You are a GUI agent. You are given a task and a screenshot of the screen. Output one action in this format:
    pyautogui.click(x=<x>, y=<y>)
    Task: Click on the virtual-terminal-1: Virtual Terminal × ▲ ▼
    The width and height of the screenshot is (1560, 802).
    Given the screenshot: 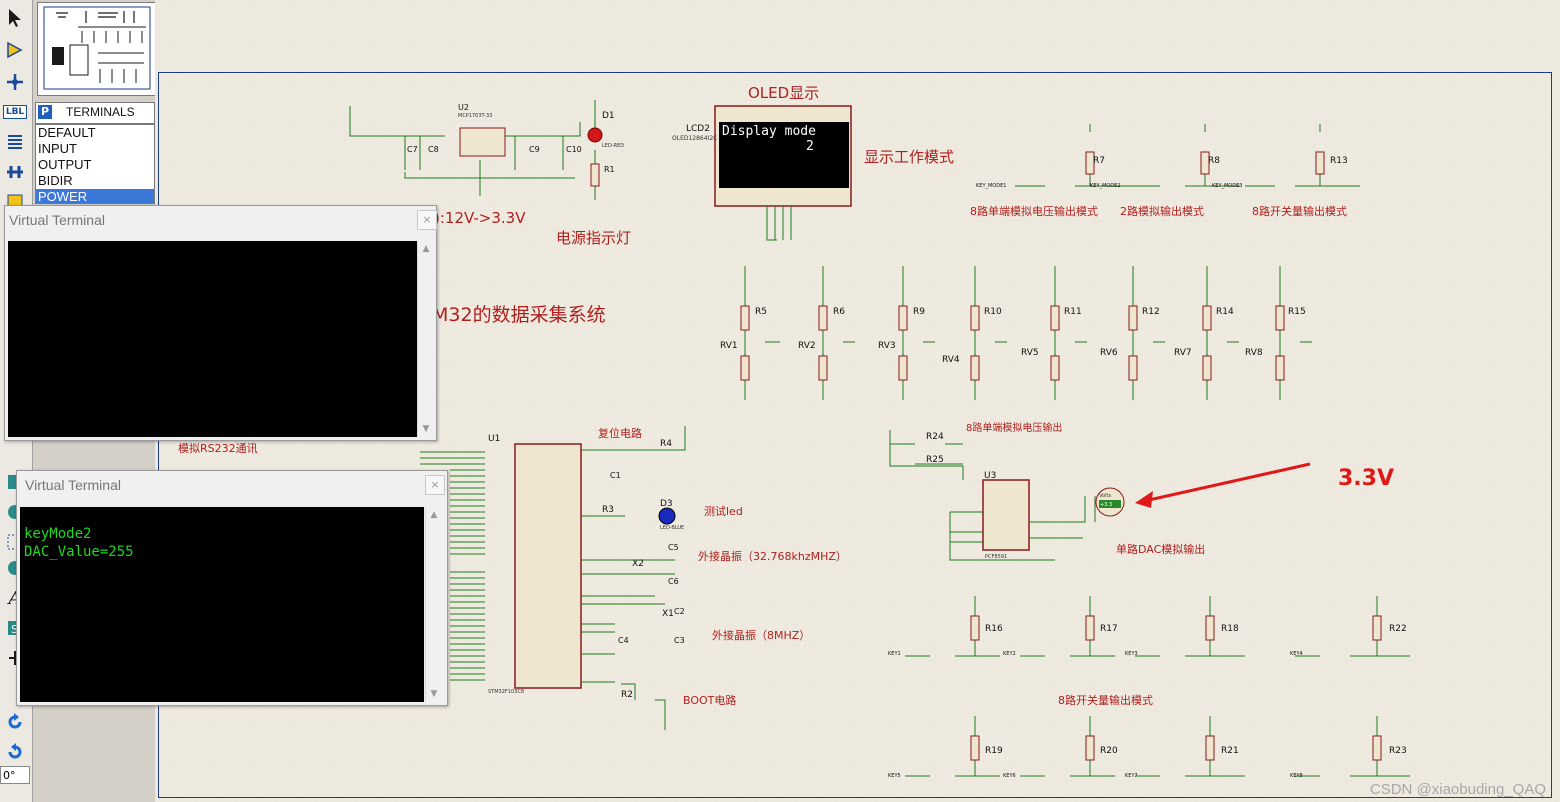 What is the action you would take?
    pyautogui.click(x=220, y=323)
    